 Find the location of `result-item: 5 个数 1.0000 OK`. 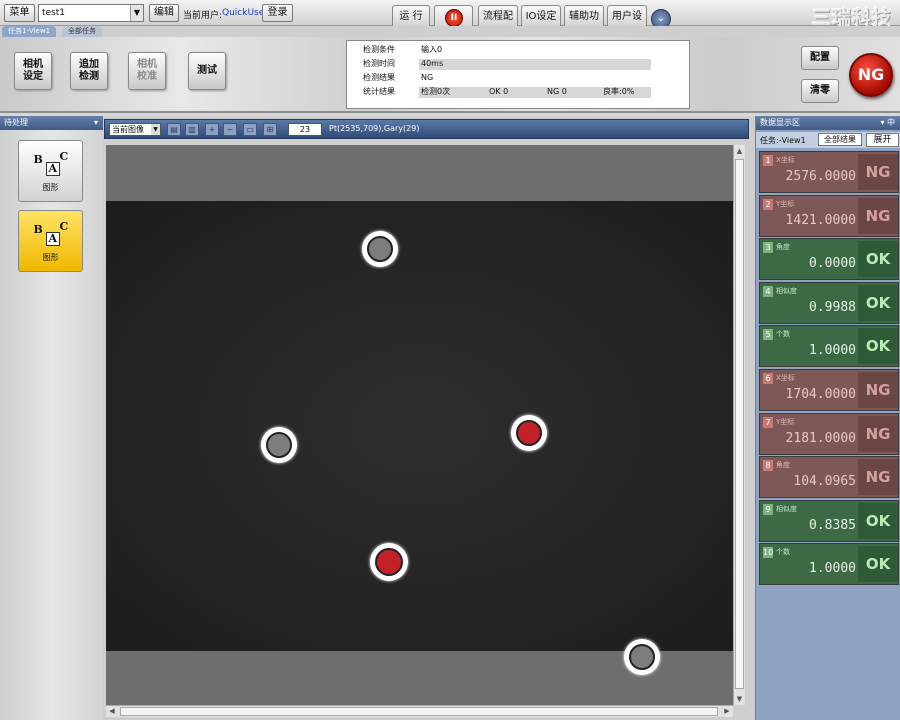

result-item: 5 个数 1.0000 OK is located at coordinates (829, 346).